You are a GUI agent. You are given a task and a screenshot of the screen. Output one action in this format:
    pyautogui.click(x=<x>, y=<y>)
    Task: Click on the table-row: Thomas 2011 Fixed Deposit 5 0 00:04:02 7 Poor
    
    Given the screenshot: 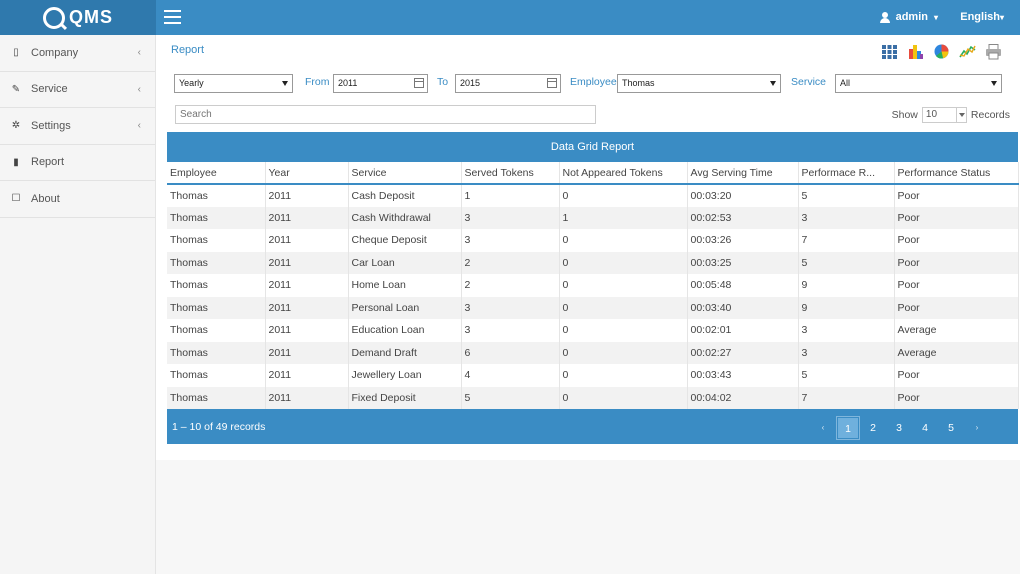 What is the action you would take?
    pyautogui.click(x=593, y=397)
    